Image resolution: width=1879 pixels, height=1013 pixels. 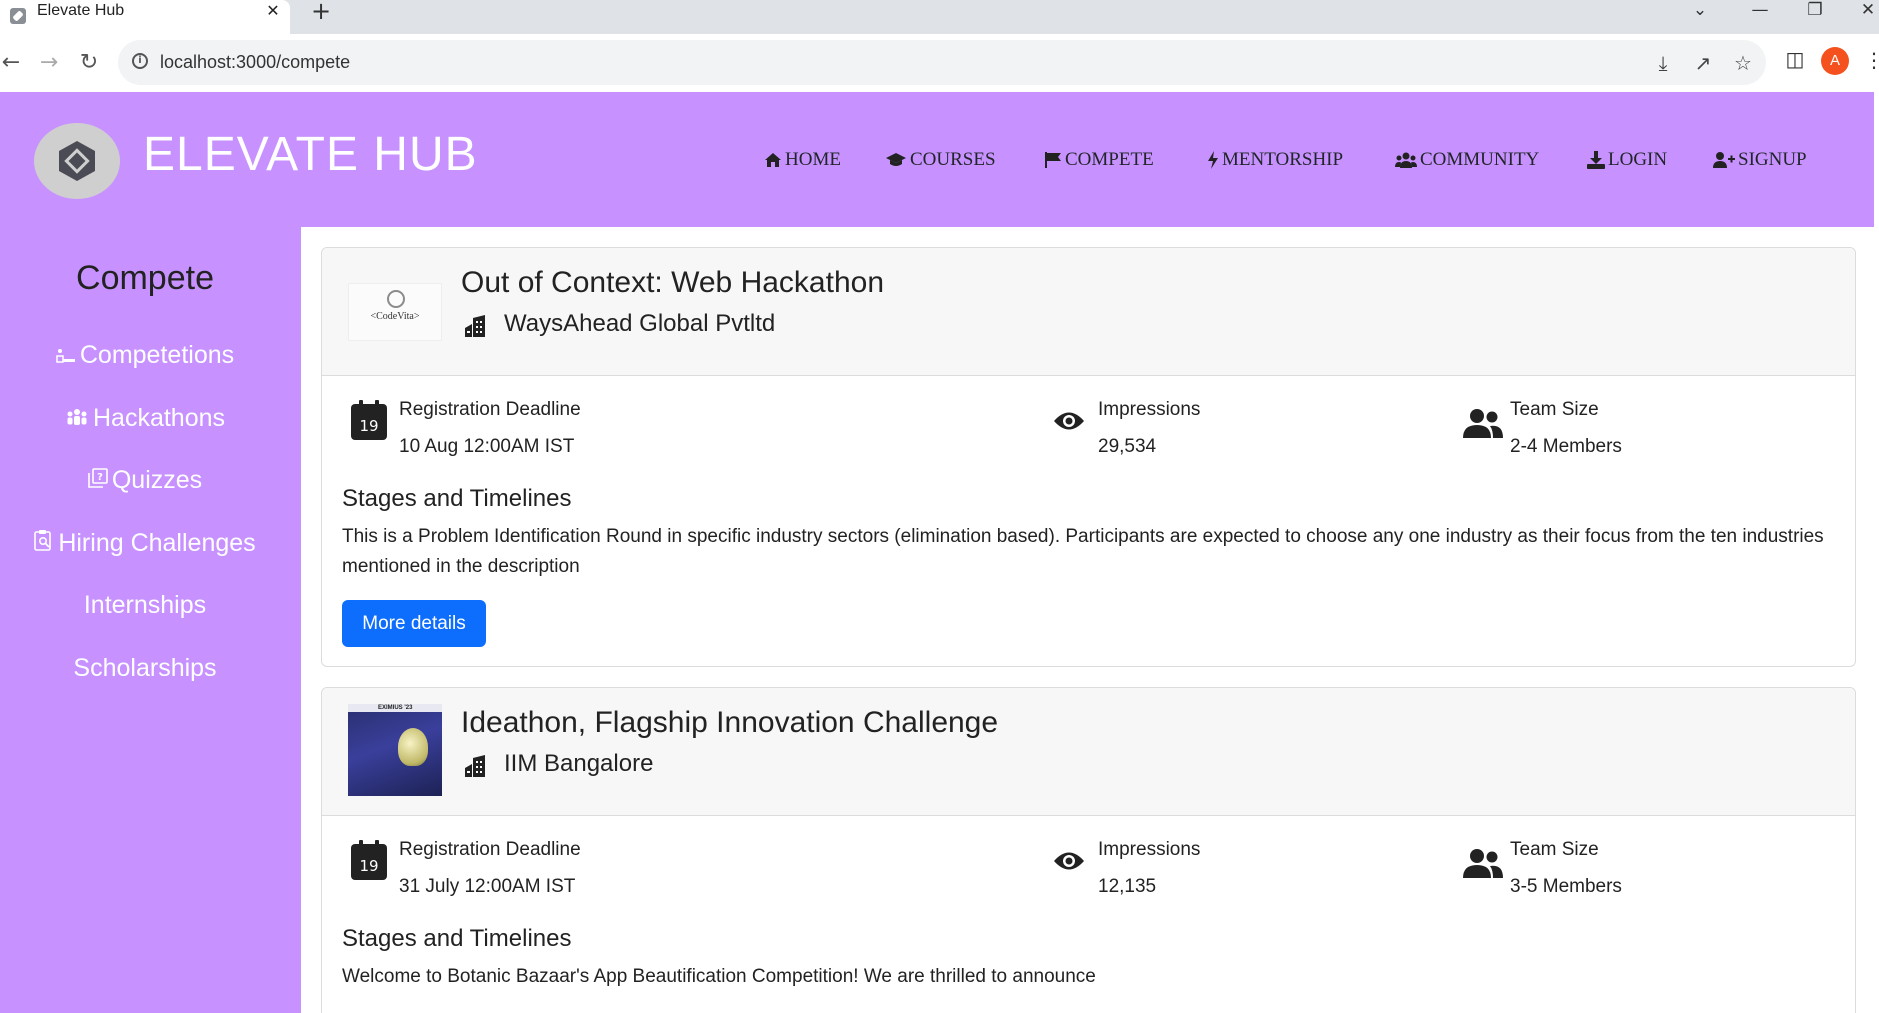 What do you see at coordinates (77, 161) in the screenshot?
I see `site-logo` at bounding box center [77, 161].